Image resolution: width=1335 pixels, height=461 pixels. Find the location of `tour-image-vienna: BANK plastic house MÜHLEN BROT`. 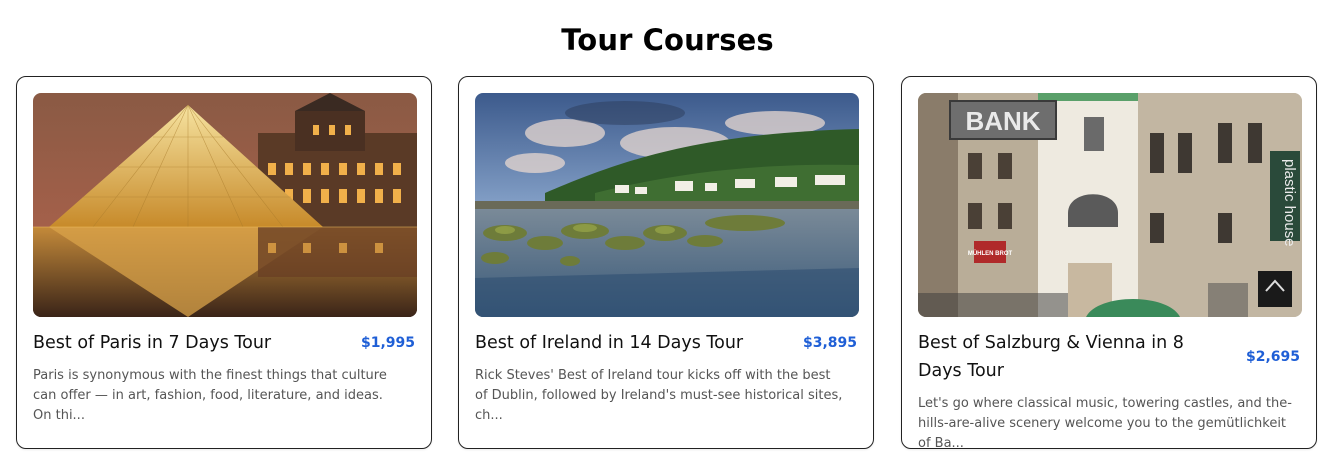

tour-image-vienna: BANK plastic house MÜHLEN BROT is located at coordinates (1110, 205).